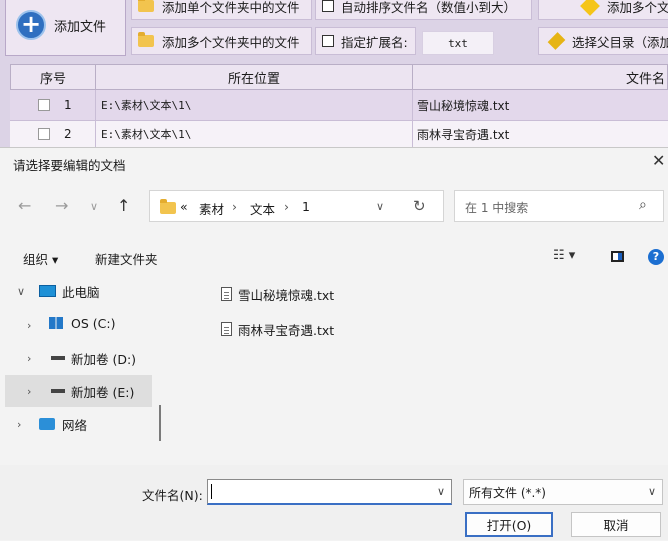 This screenshot has height=541, width=668. I want to click on row-index-cell: 1, so click(53, 105).